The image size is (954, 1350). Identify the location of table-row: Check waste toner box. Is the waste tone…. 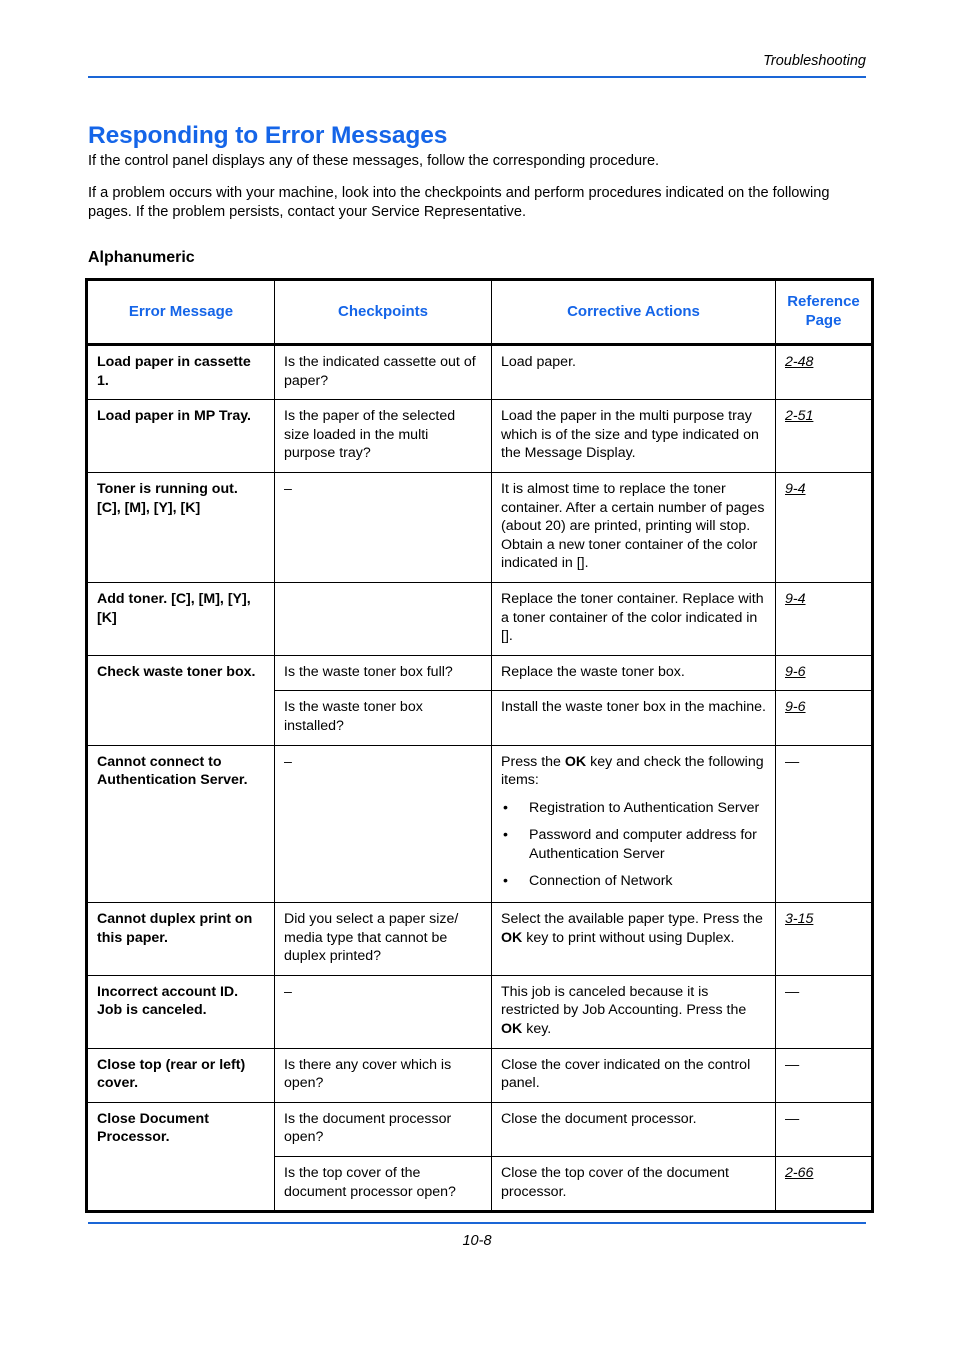
(479, 700).